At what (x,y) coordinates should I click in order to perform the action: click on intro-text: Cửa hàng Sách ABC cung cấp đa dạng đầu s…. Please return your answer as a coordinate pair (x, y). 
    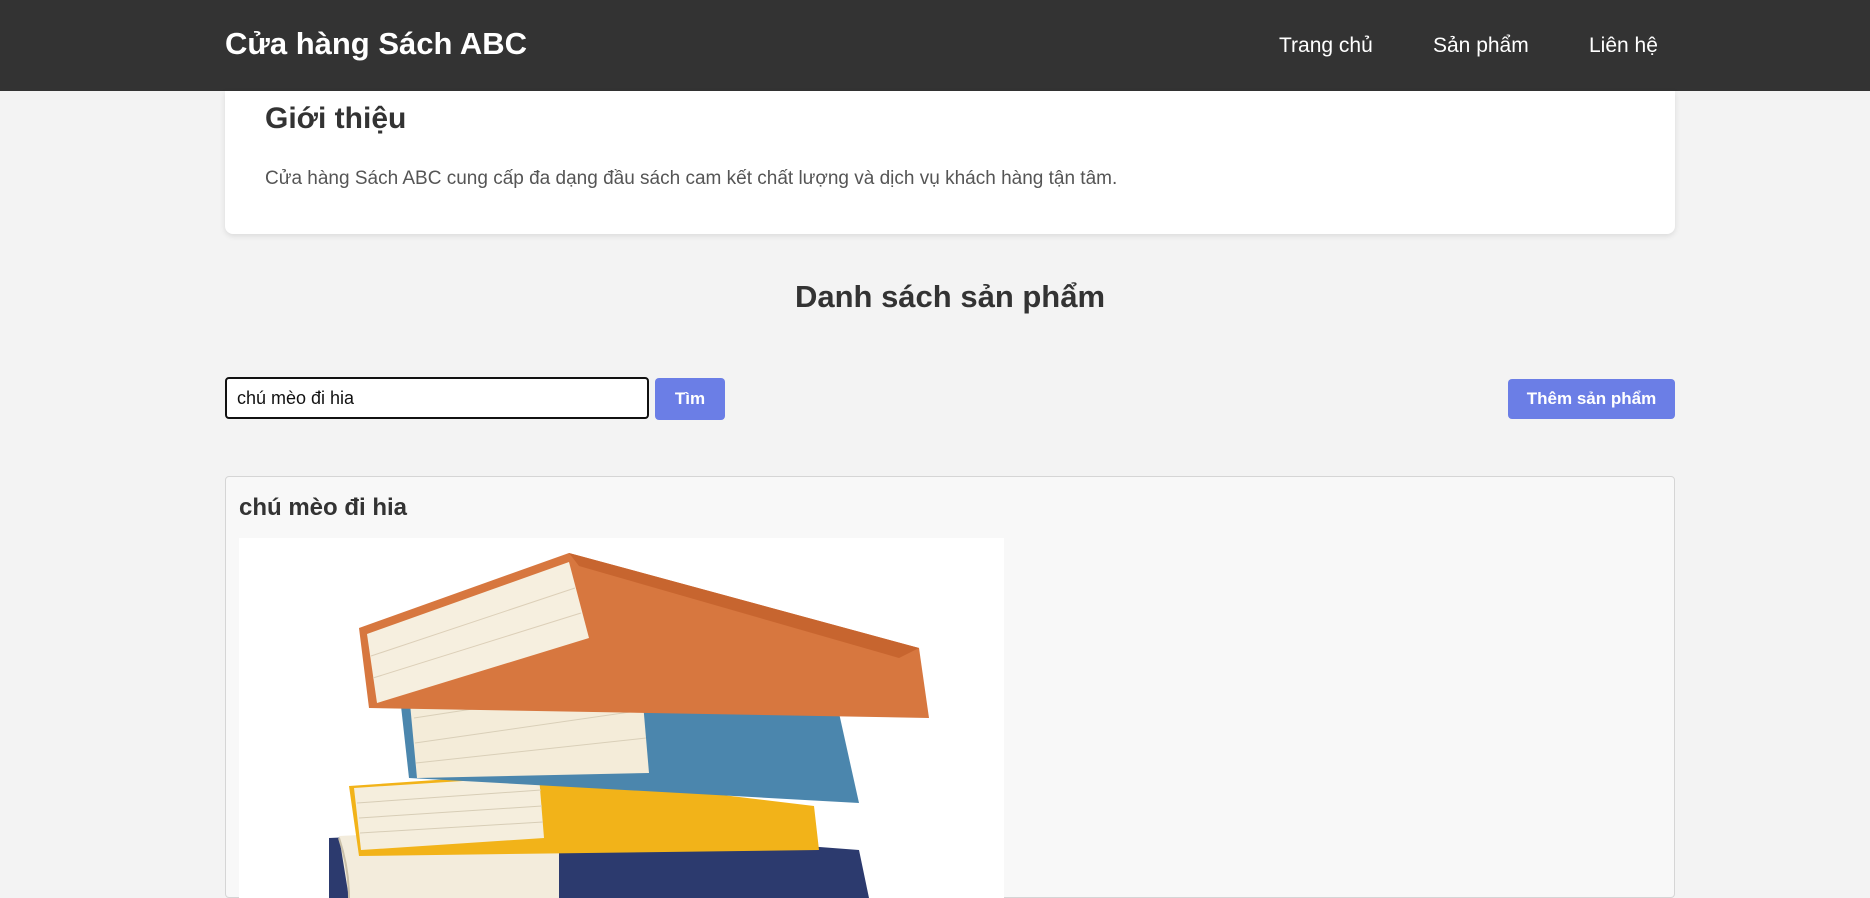
    Looking at the image, I should click on (691, 178).